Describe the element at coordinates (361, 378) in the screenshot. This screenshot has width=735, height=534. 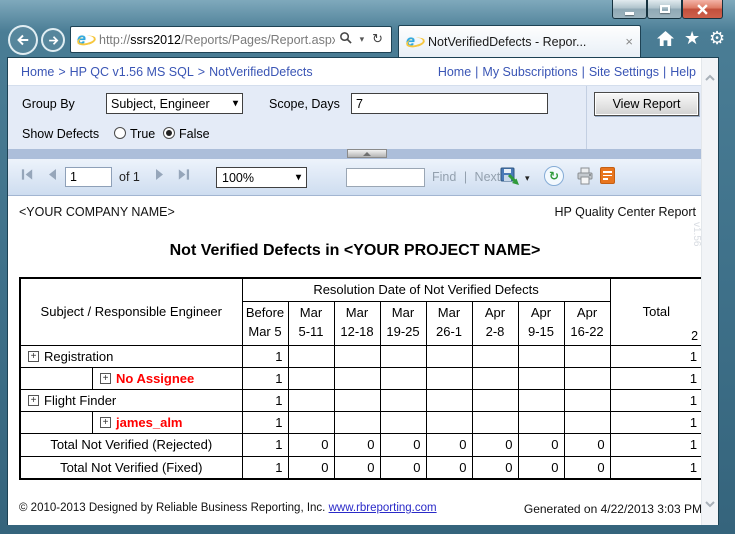
I see `table-row: + No Assignee 1 1` at that location.